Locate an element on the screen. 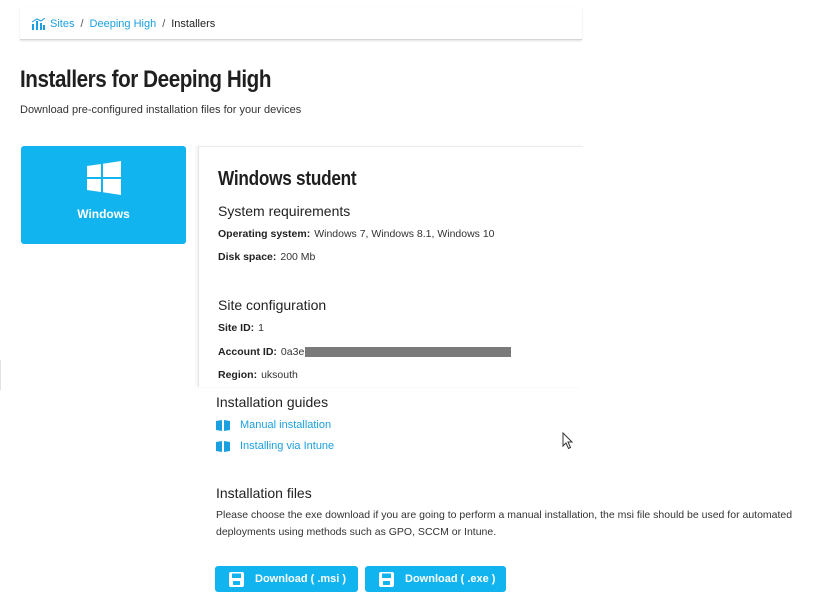 The height and width of the screenshot is (592, 834). intune-installation-link: Installing via Intune is located at coordinates (275, 446).